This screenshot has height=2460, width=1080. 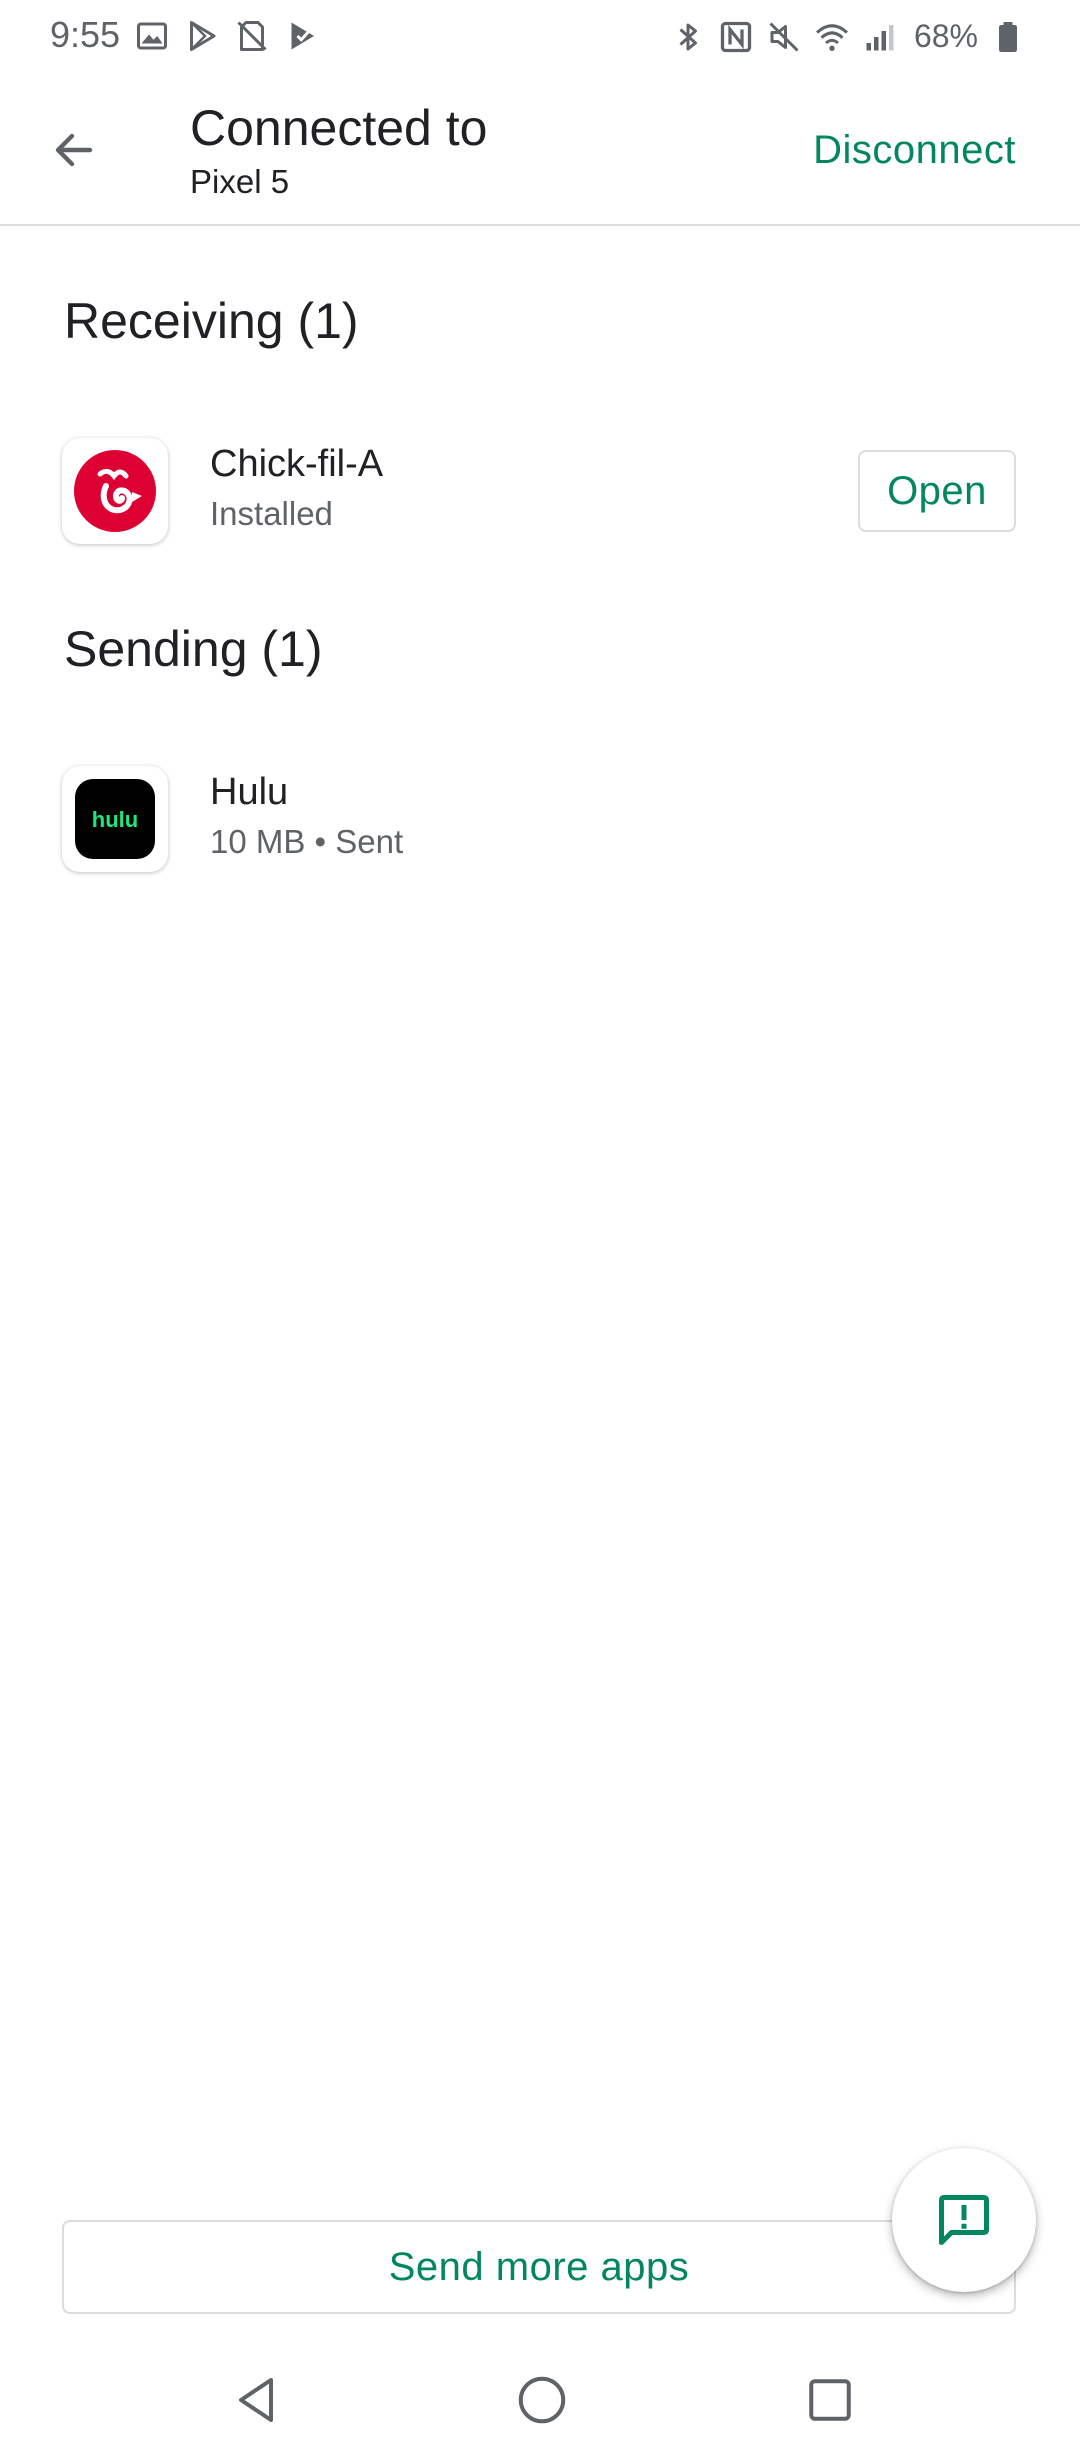 I want to click on nav-recents-button, so click(x=830, y=2400).